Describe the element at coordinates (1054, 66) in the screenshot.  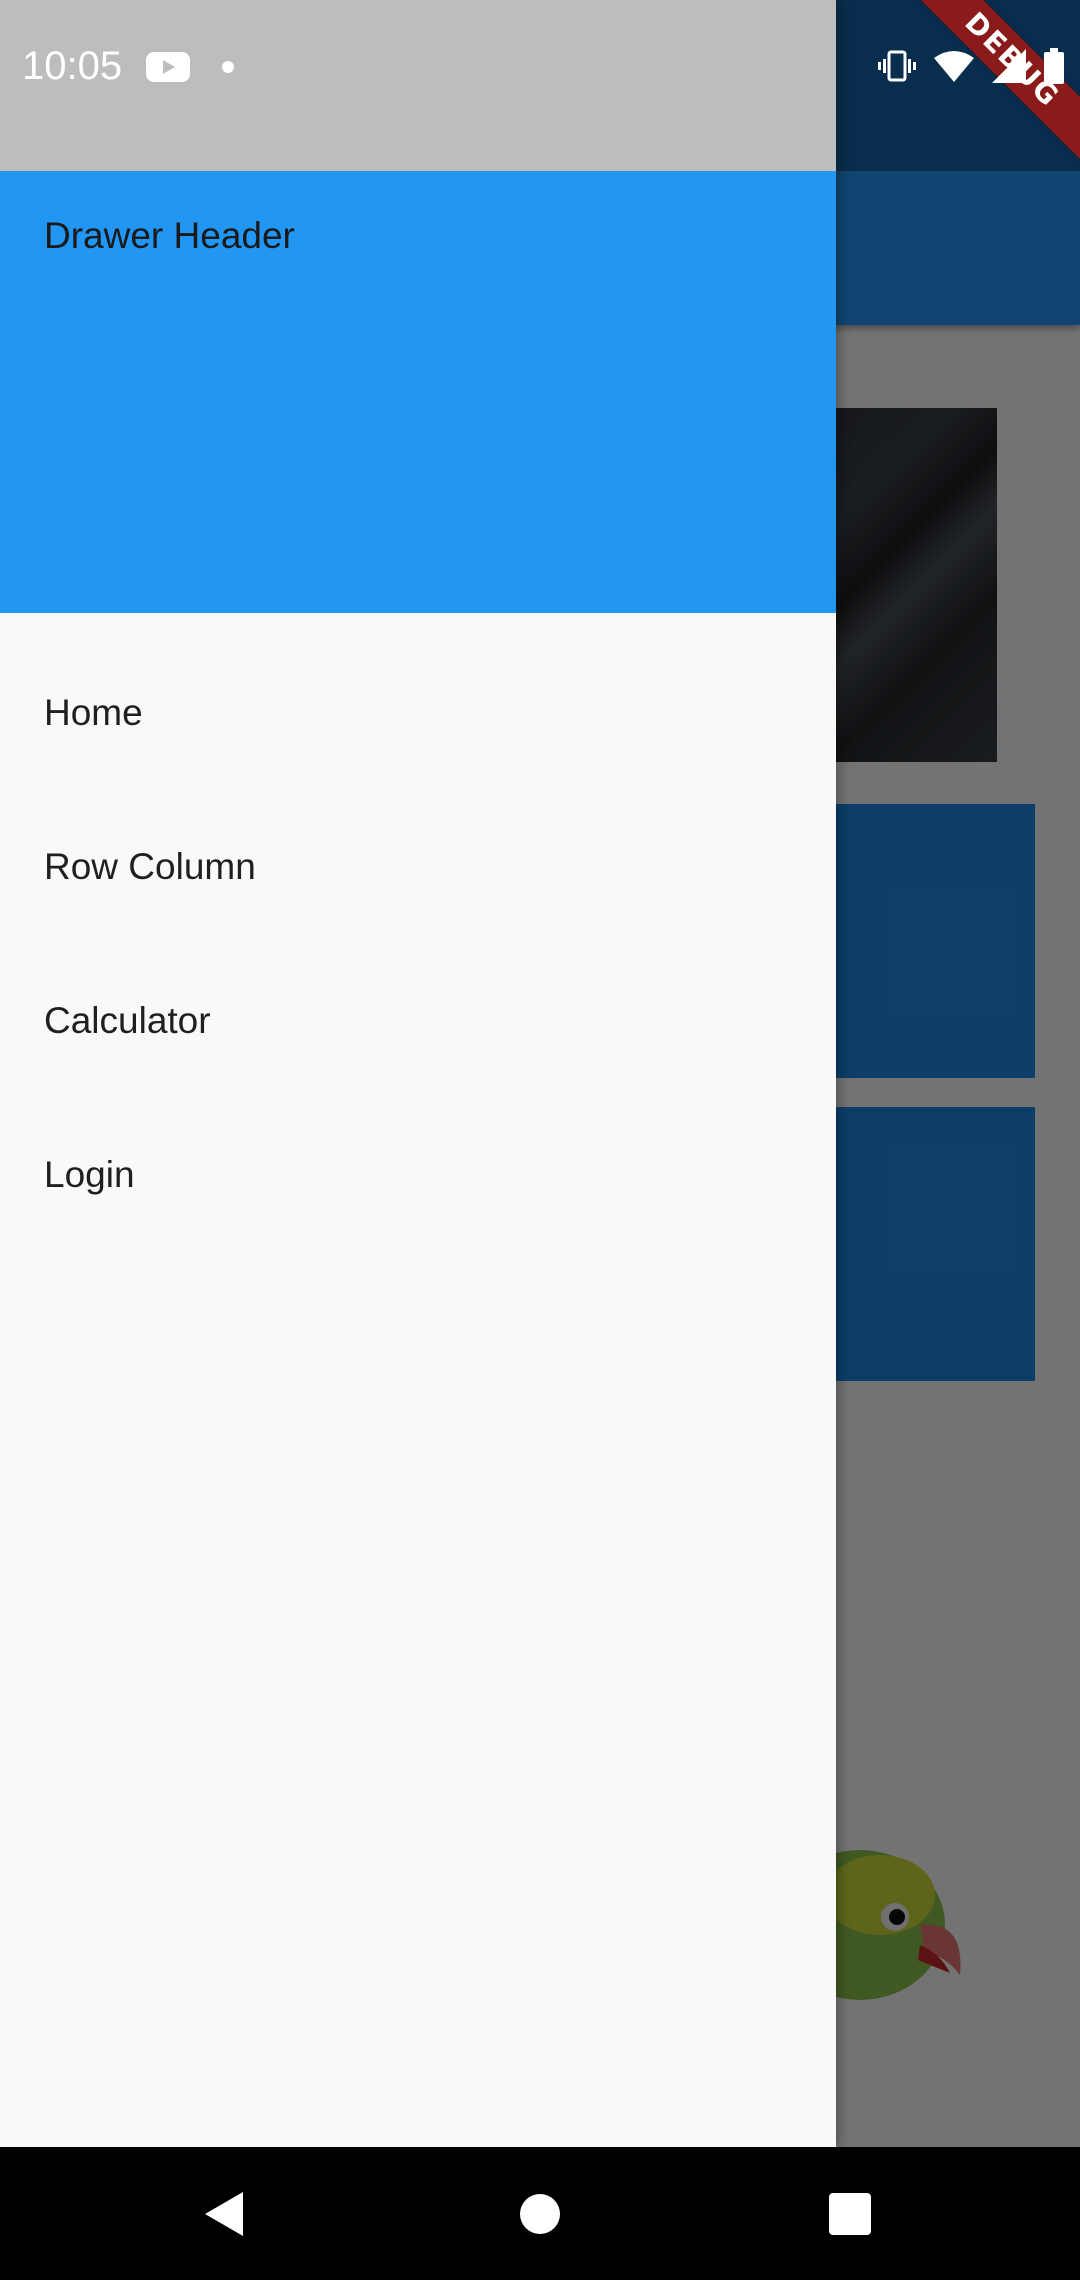
I see `battery-icon` at that location.